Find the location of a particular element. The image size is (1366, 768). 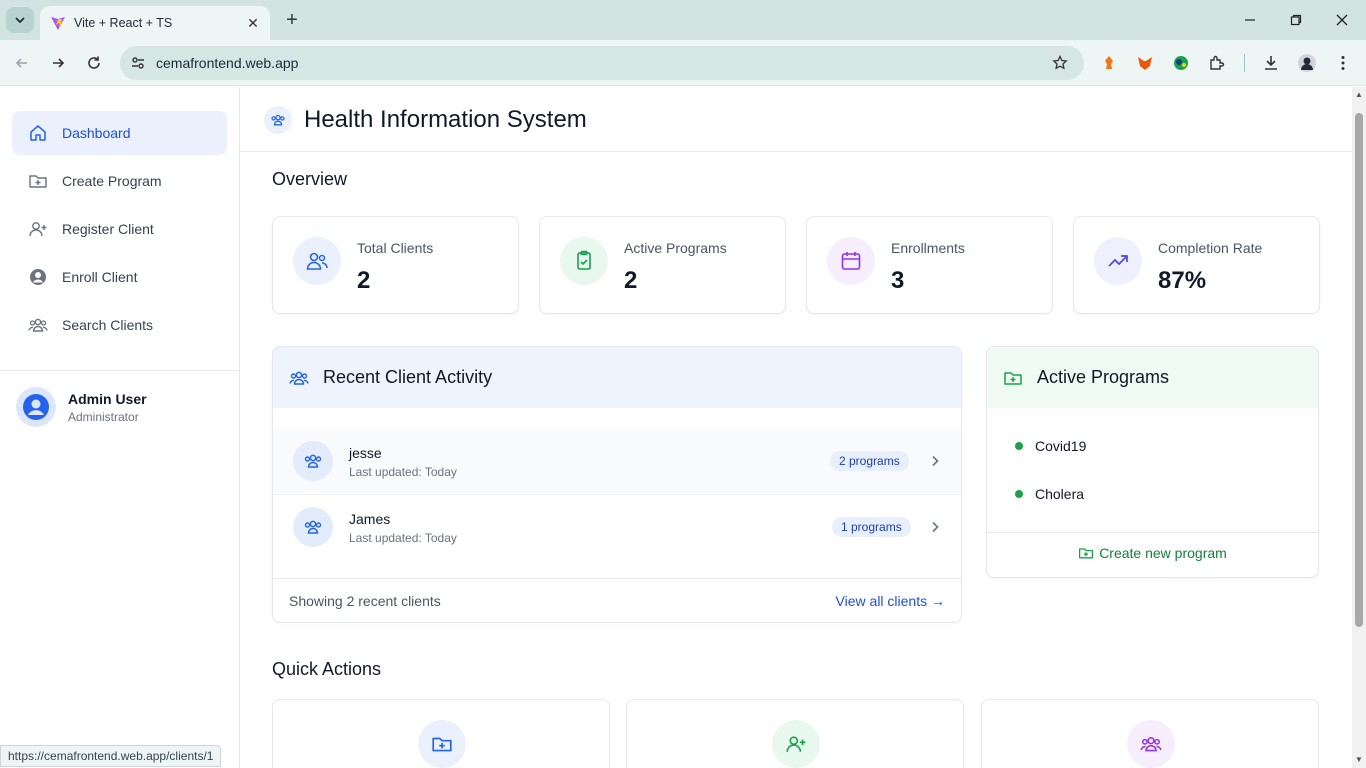

forward-button is located at coordinates (58, 63).